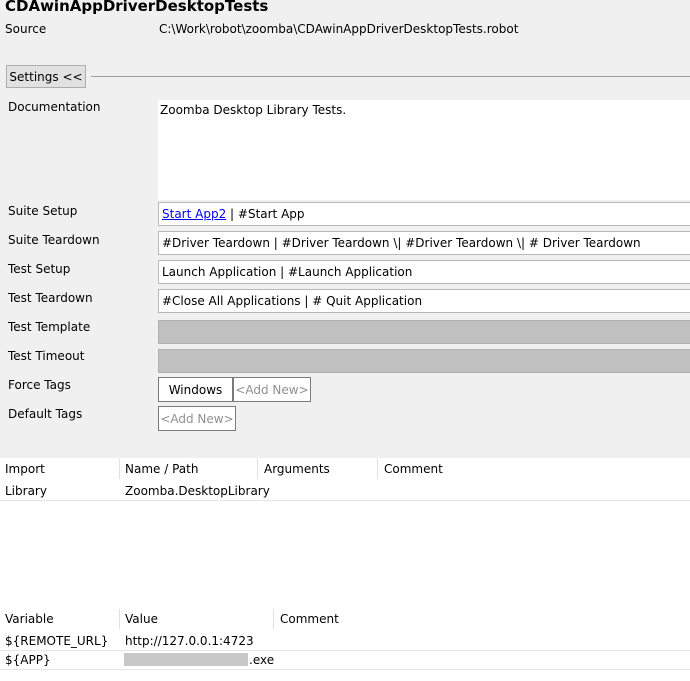  What do you see at coordinates (26, 491) in the screenshot?
I see `import-type-cell: Library` at bounding box center [26, 491].